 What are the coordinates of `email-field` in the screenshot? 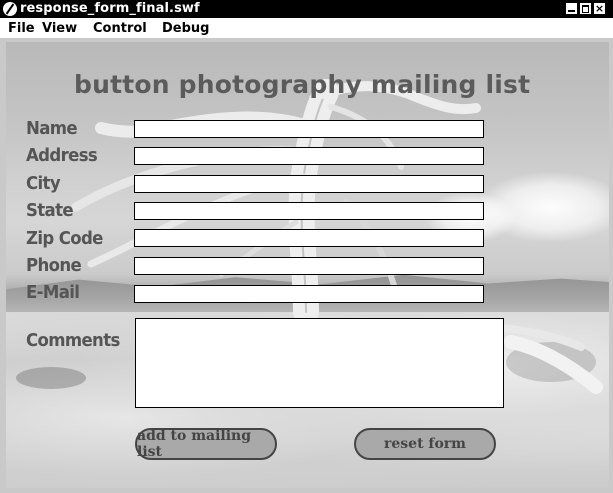 It's located at (309, 294).